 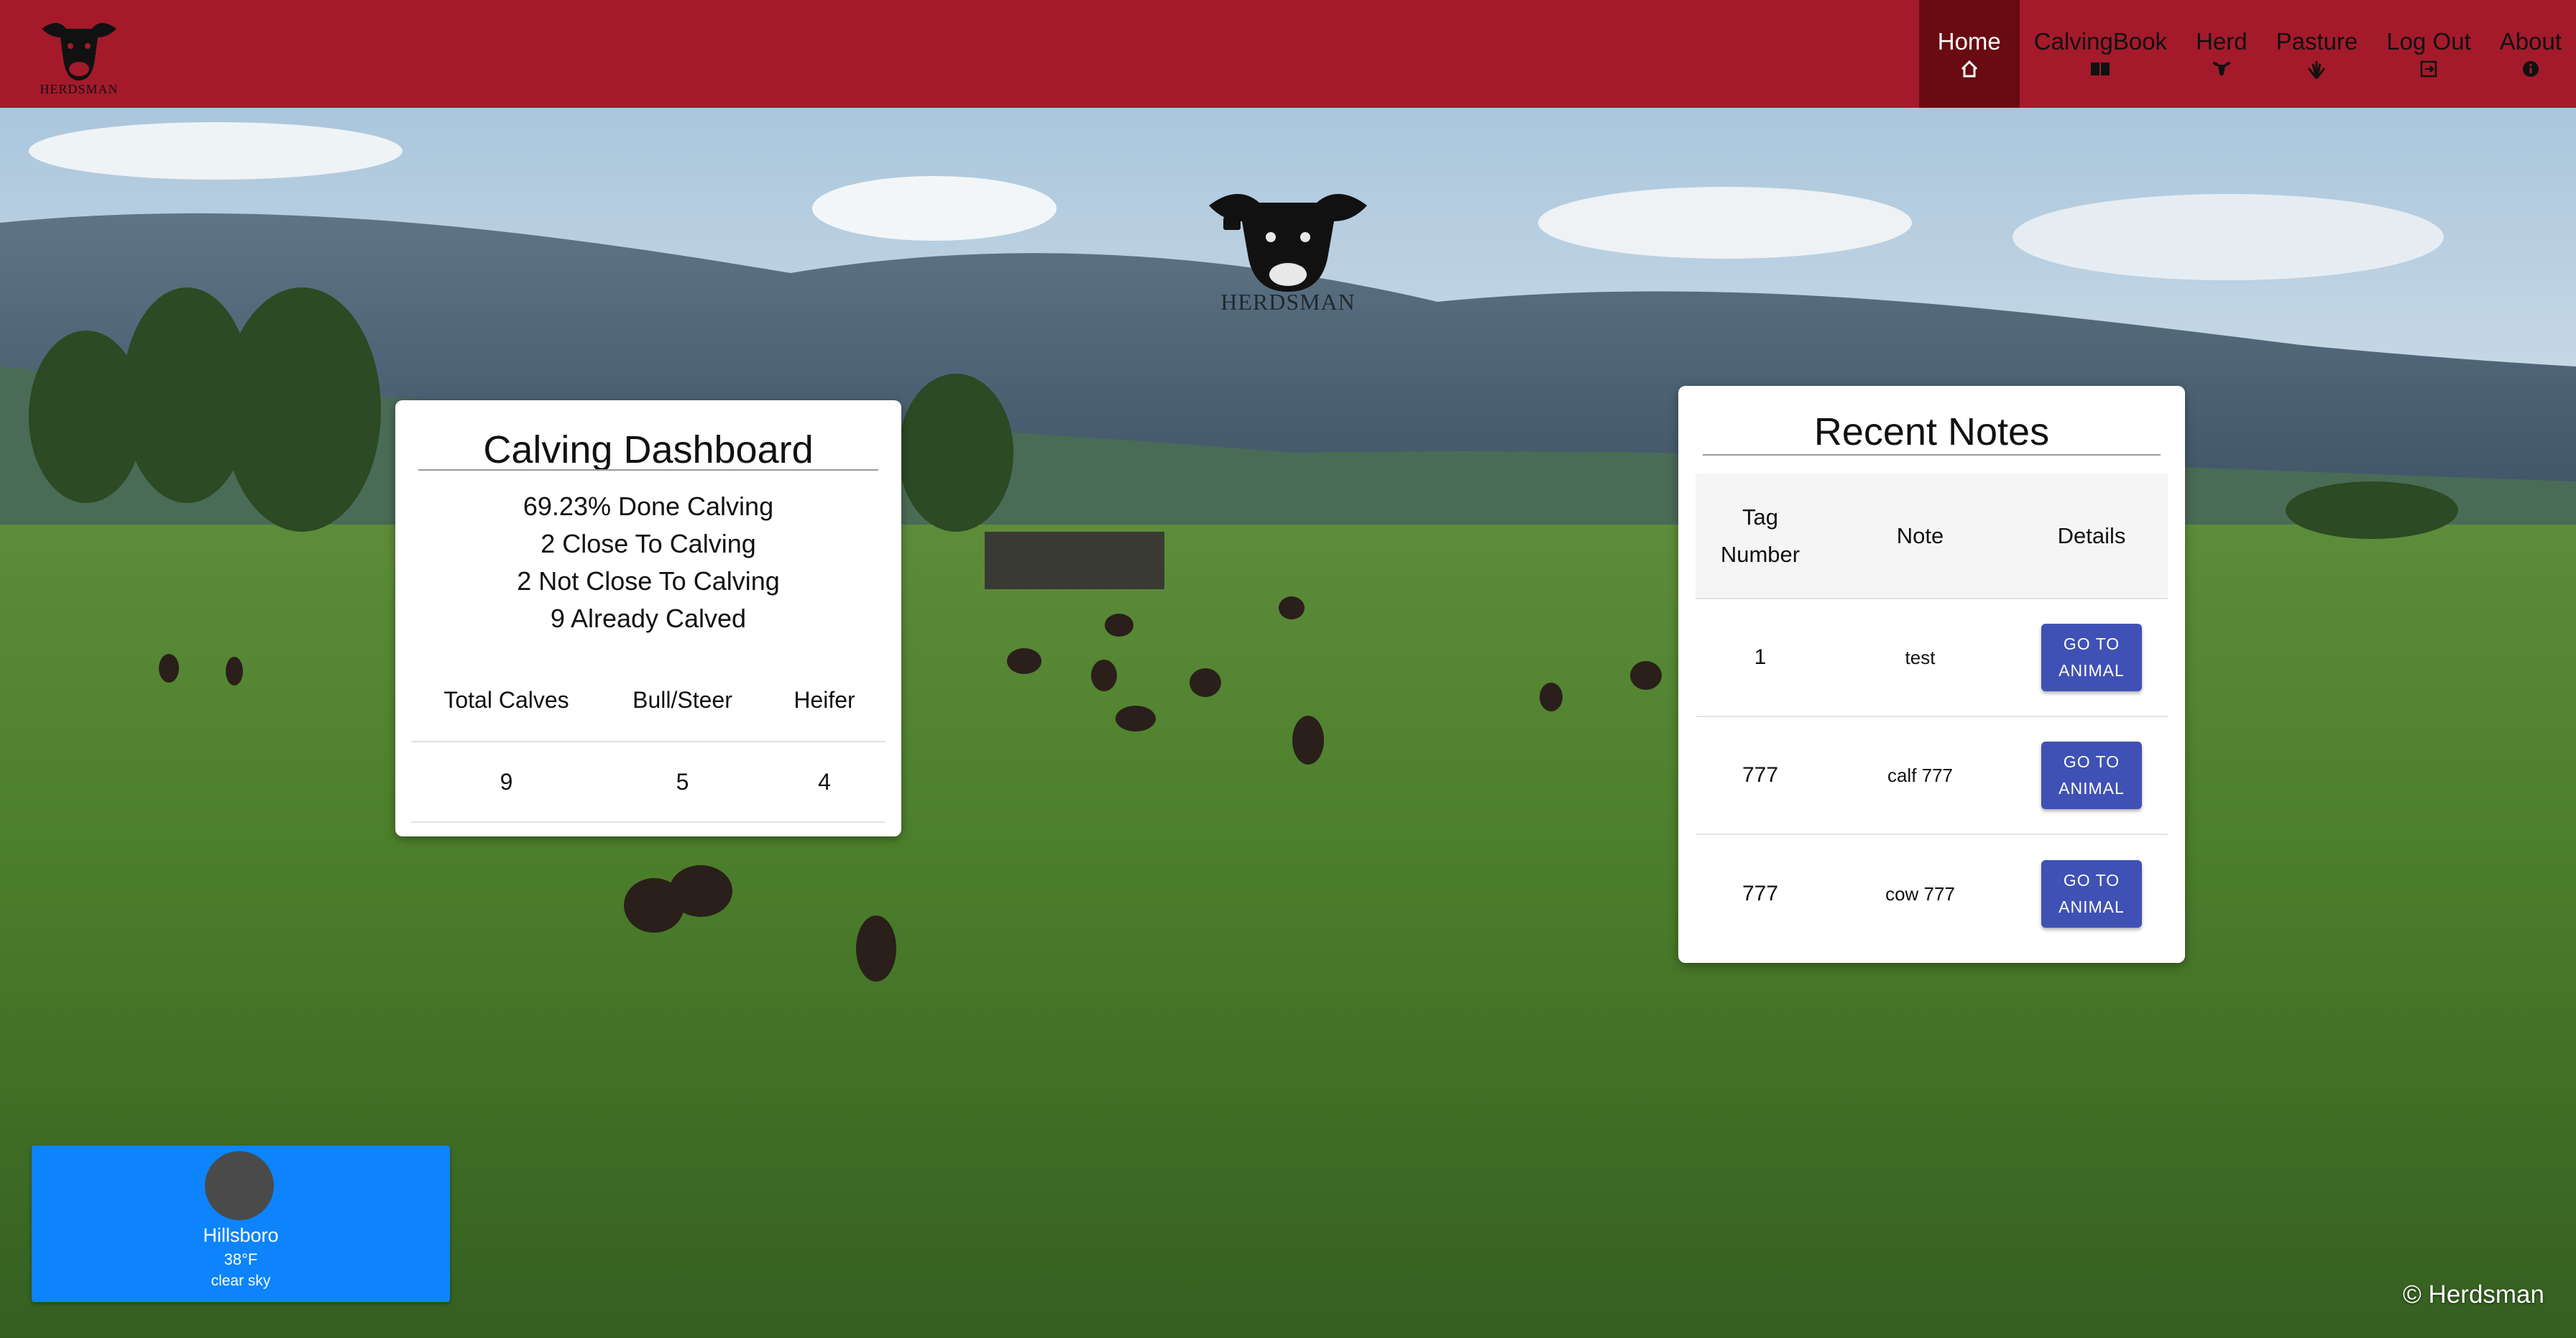 I want to click on header-tag-number: Tag Number, so click(x=1760, y=535).